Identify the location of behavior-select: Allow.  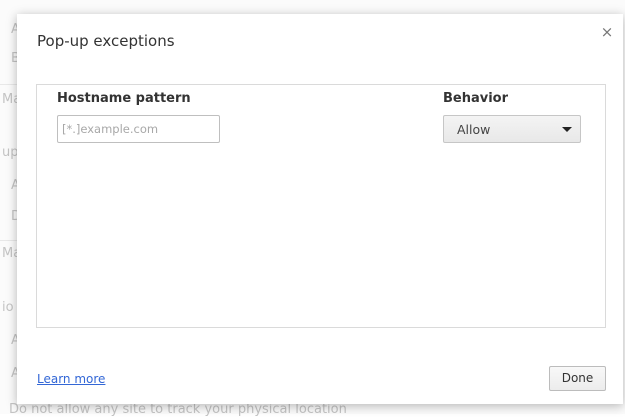
(512, 129).